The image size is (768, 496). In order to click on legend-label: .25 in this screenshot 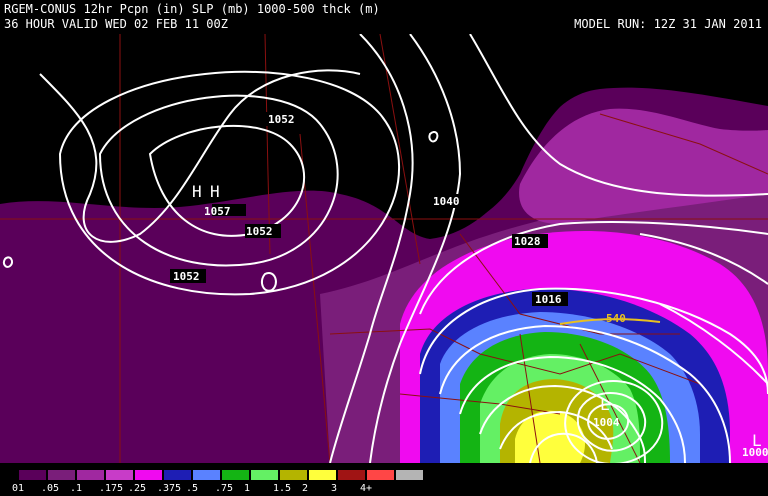, I will do `click(137, 488)`.